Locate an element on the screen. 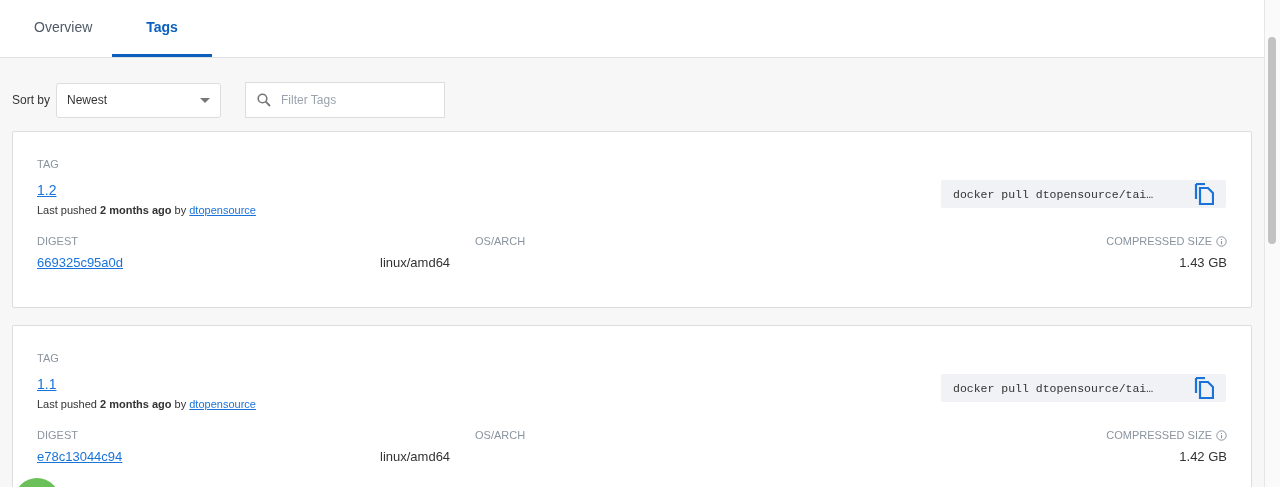 The width and height of the screenshot is (1280, 487). tag-link: 1.1 is located at coordinates (47, 384).